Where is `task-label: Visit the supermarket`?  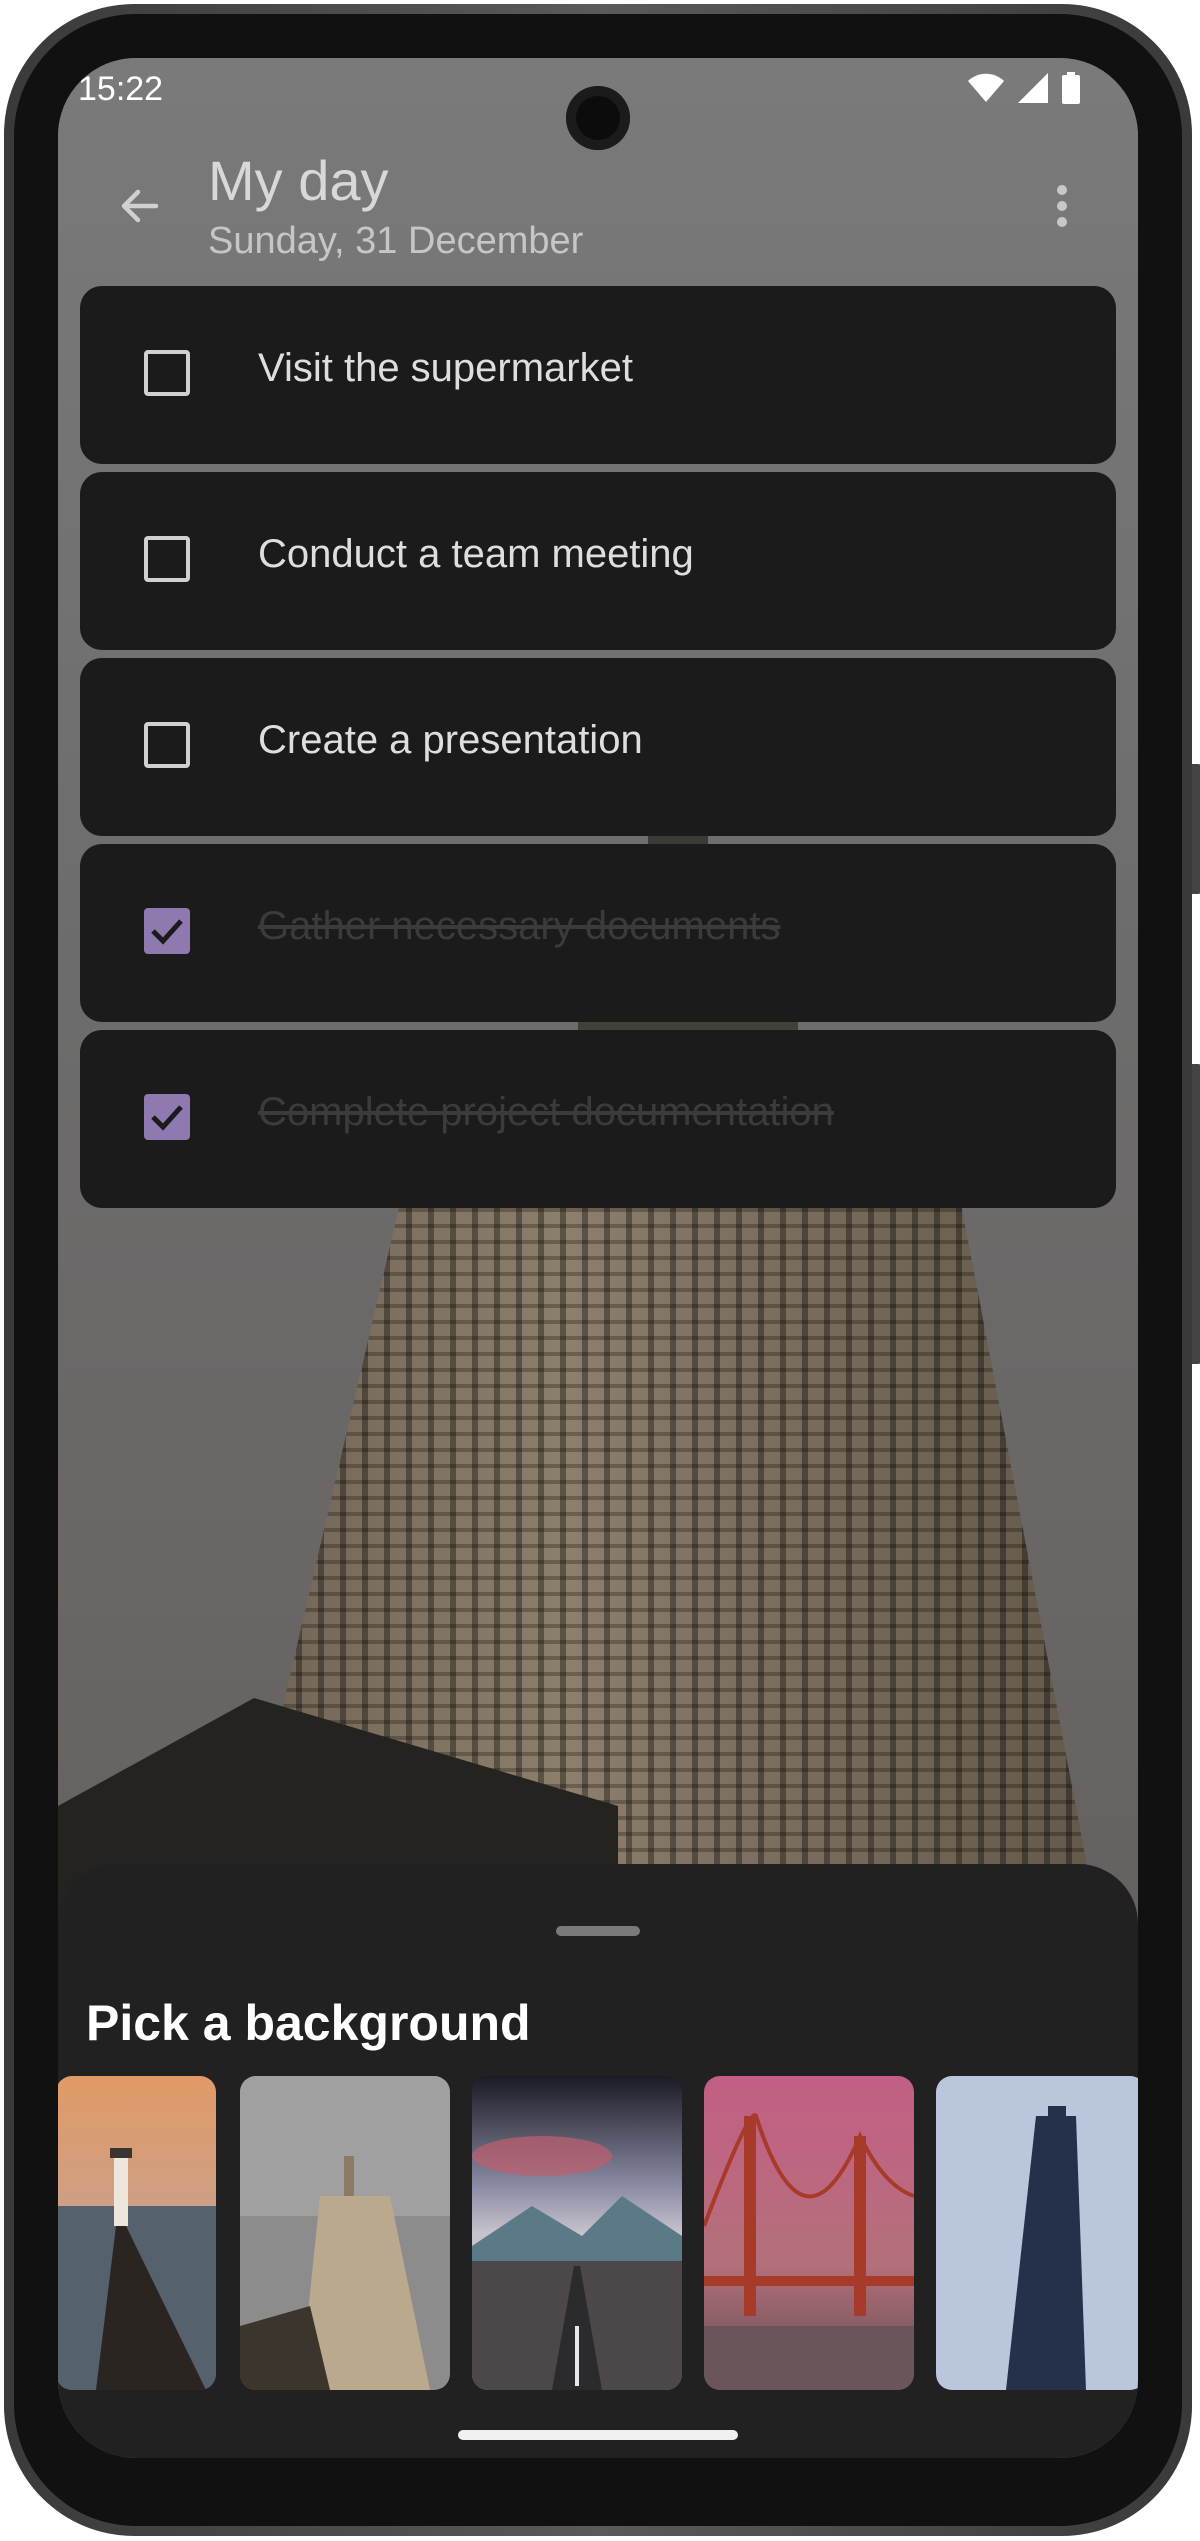
task-label: Visit the supermarket is located at coordinates (445, 368).